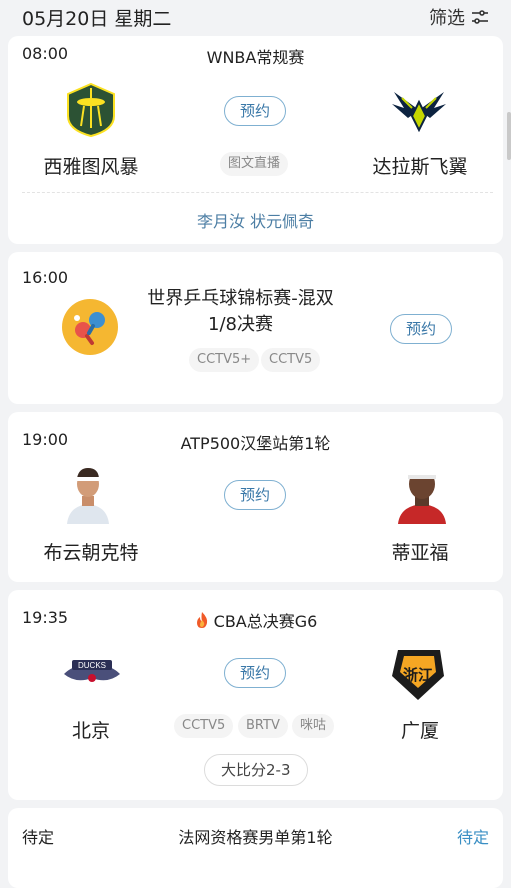 The width and height of the screenshot is (511, 888). I want to click on away-logo-text: 浙江, so click(418, 675).